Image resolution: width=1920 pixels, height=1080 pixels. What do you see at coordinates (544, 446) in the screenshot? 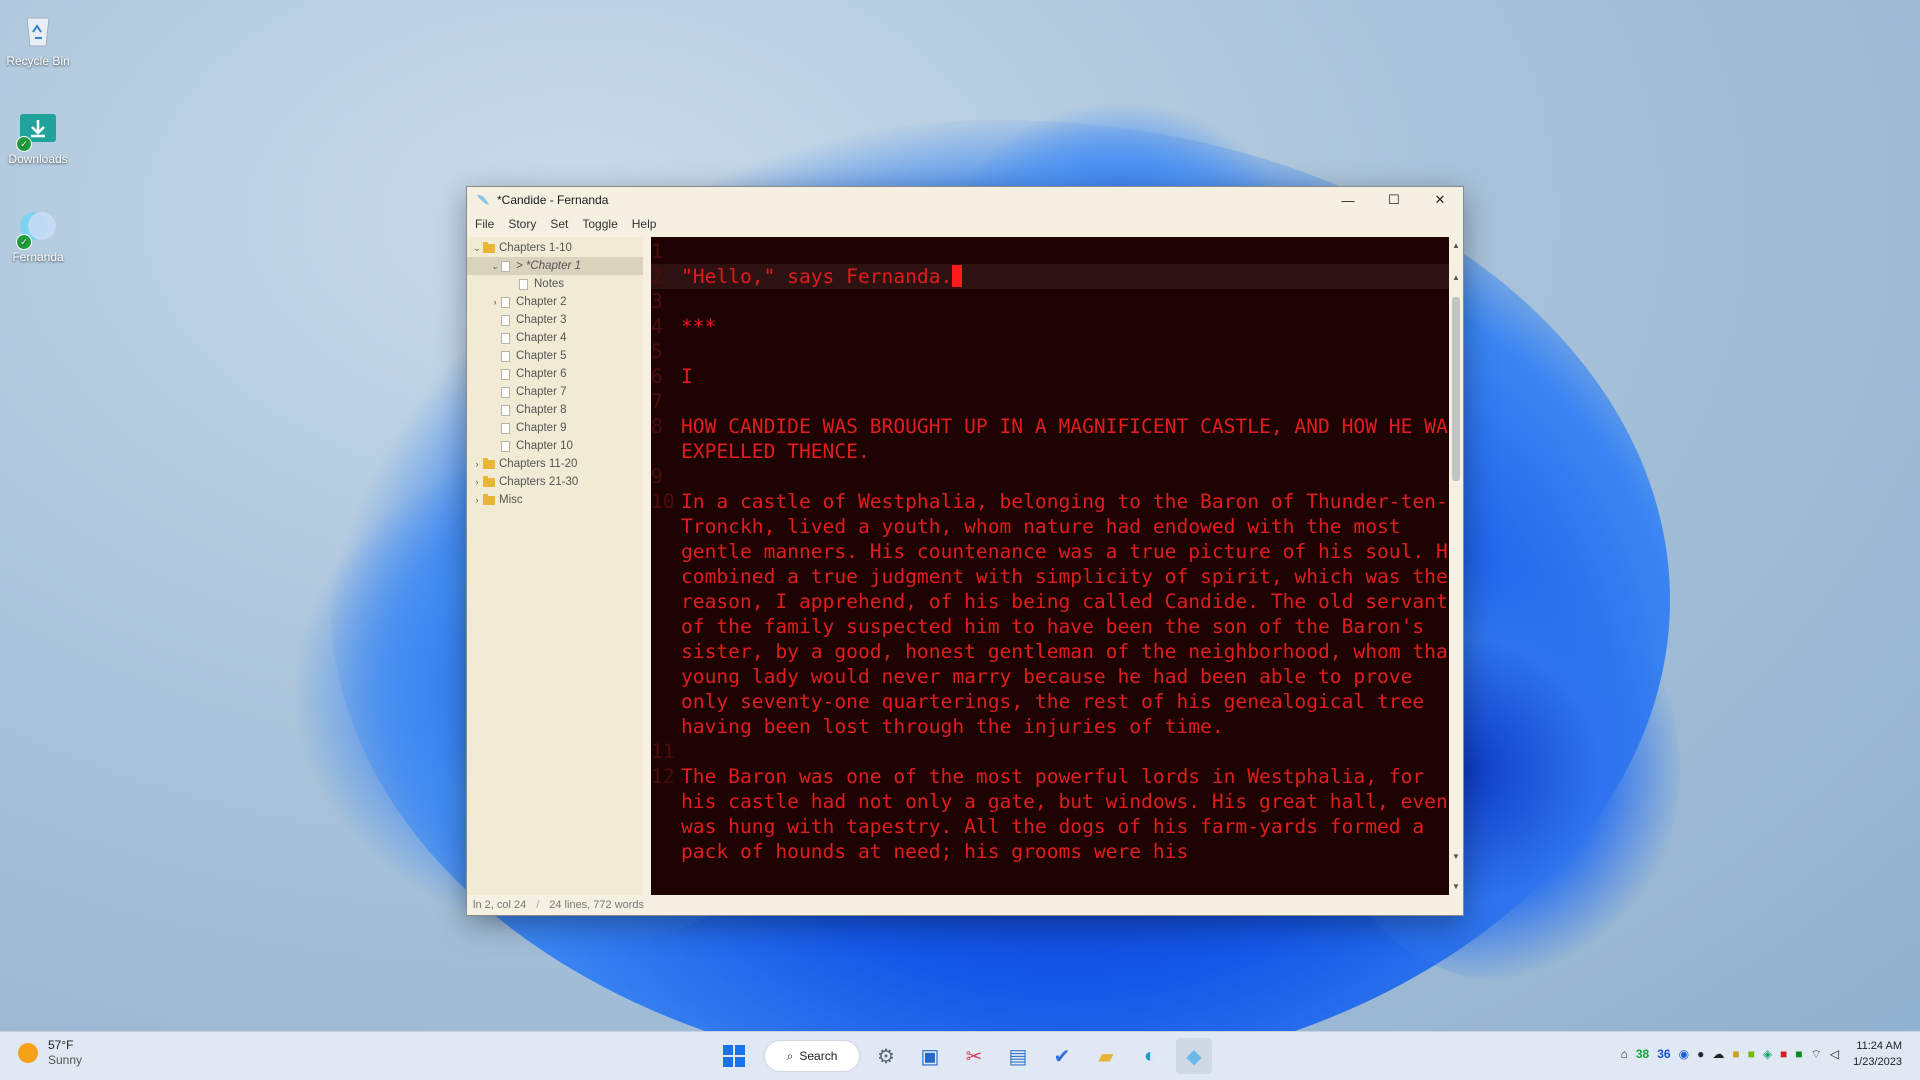
I see `tree-item-label: Chapter 10` at bounding box center [544, 446].